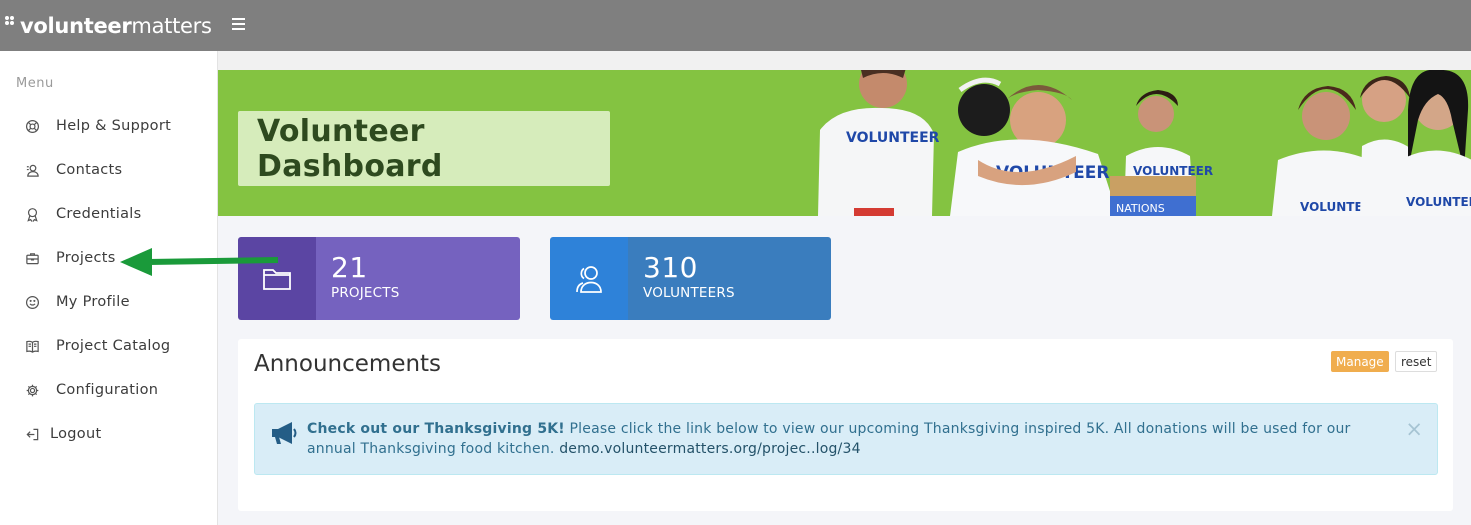 The height and width of the screenshot is (525, 1471). What do you see at coordinates (735, 25) in the screenshot?
I see `top-navbar: volunteermatters` at bounding box center [735, 25].